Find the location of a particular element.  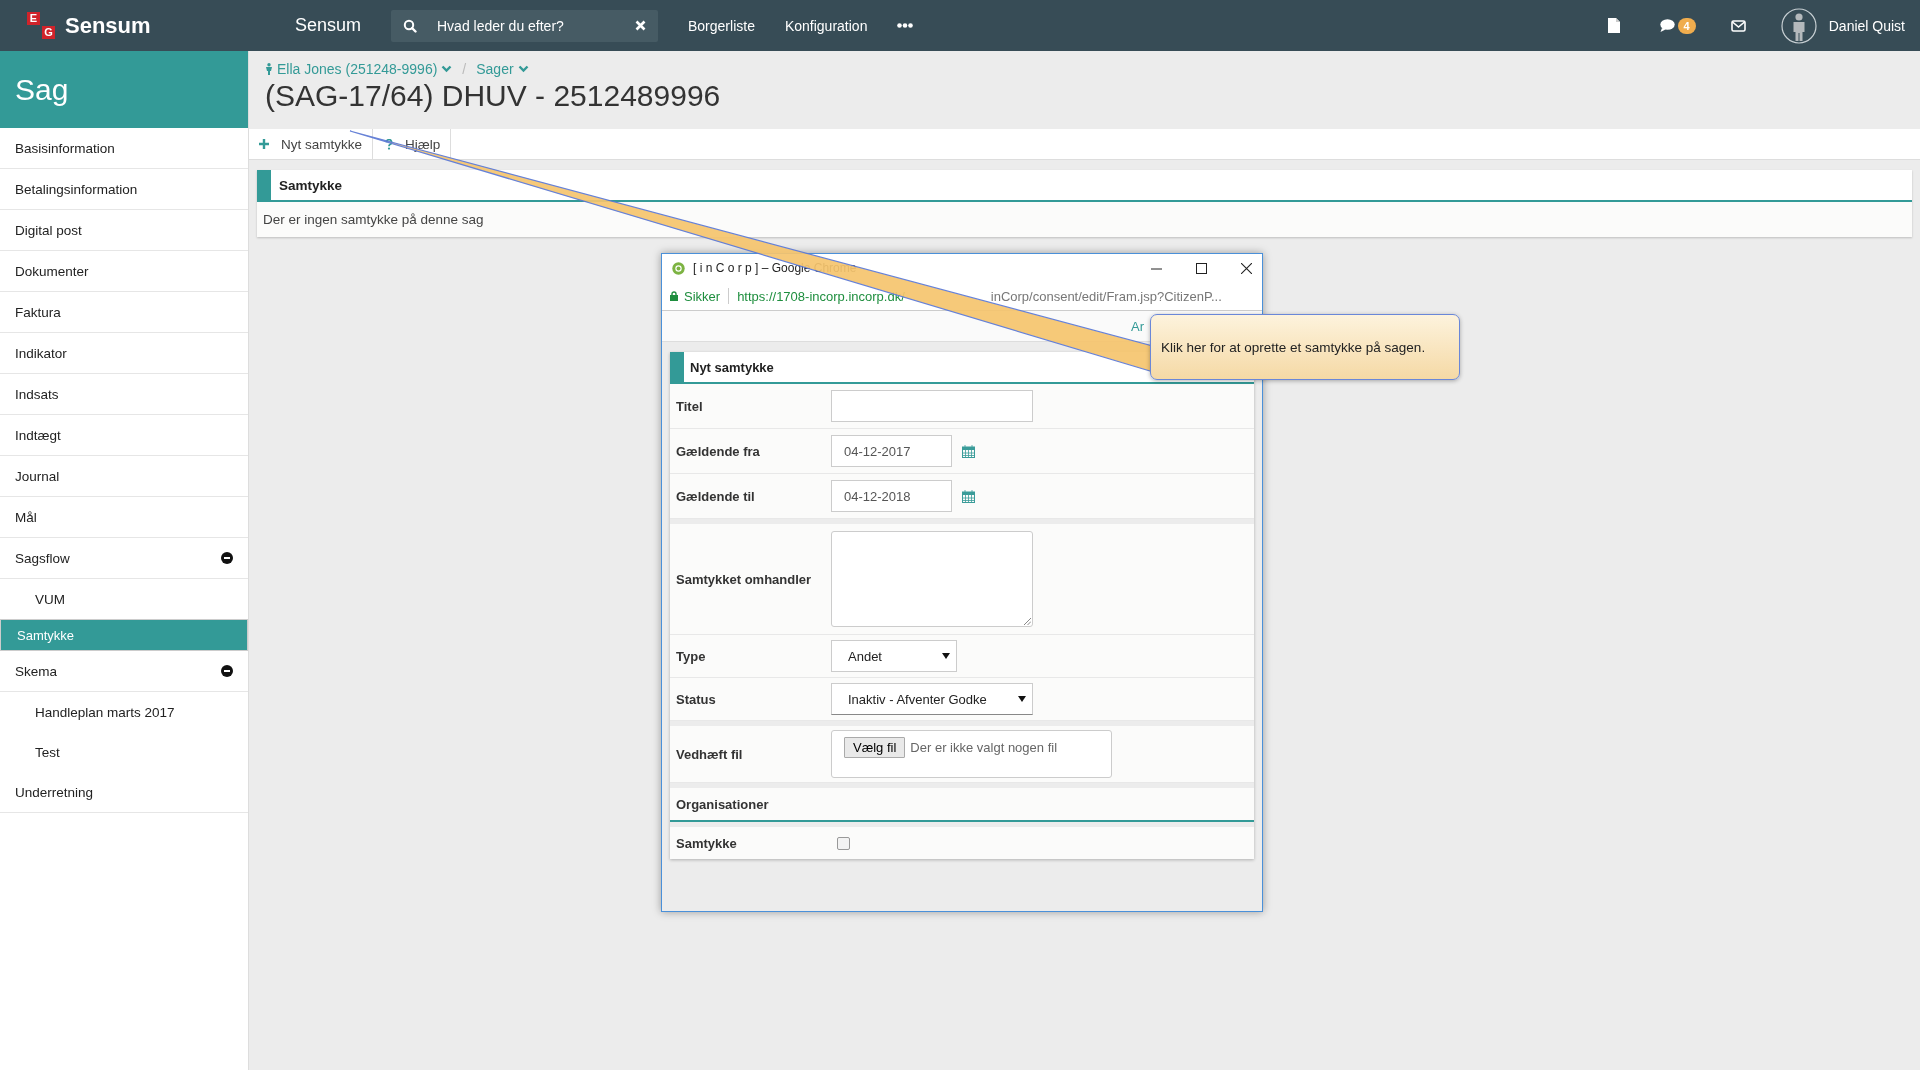

field-label: Vedhæft fil is located at coordinates (710, 754).